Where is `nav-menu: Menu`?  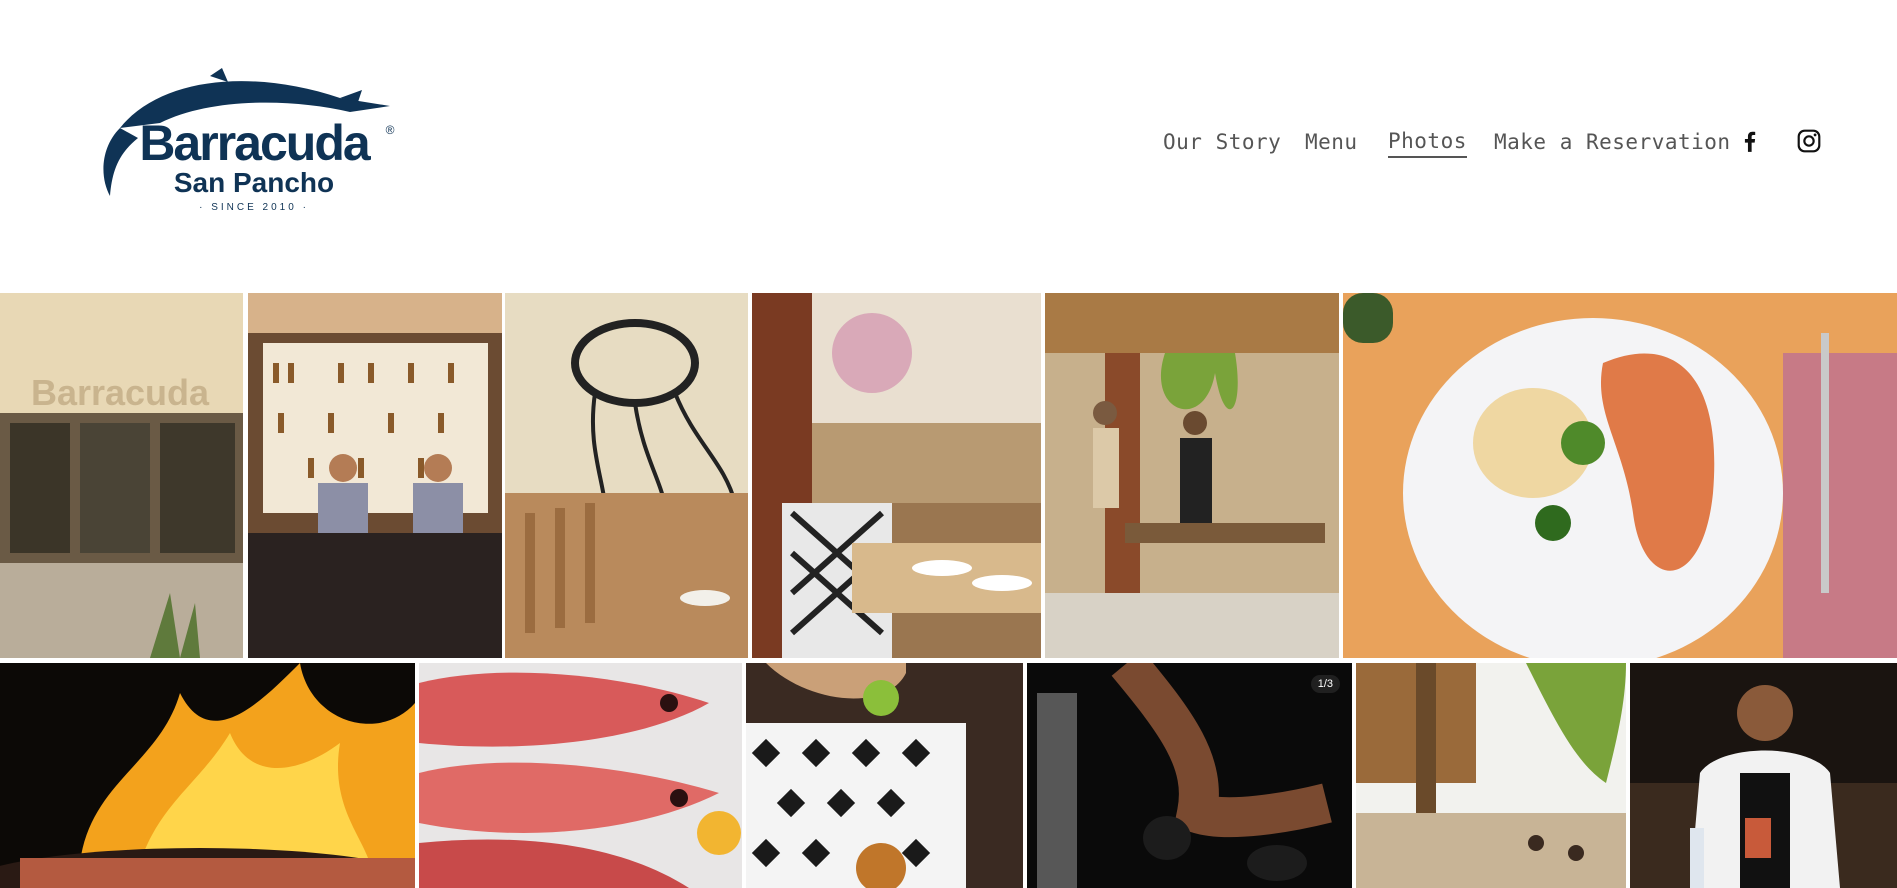
nav-menu: Menu is located at coordinates (1331, 142).